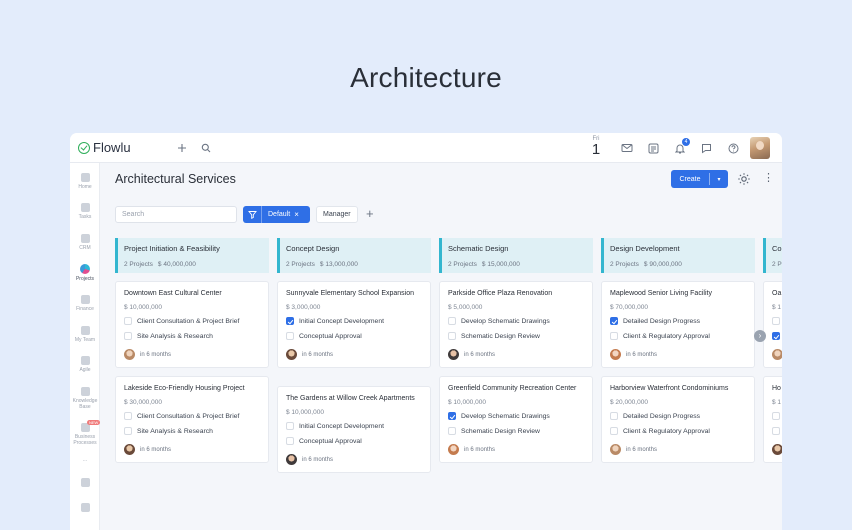 The height and width of the screenshot is (530, 852). Describe the element at coordinates (85, 187) in the screenshot. I see `sidebar-item-label: Home` at that location.